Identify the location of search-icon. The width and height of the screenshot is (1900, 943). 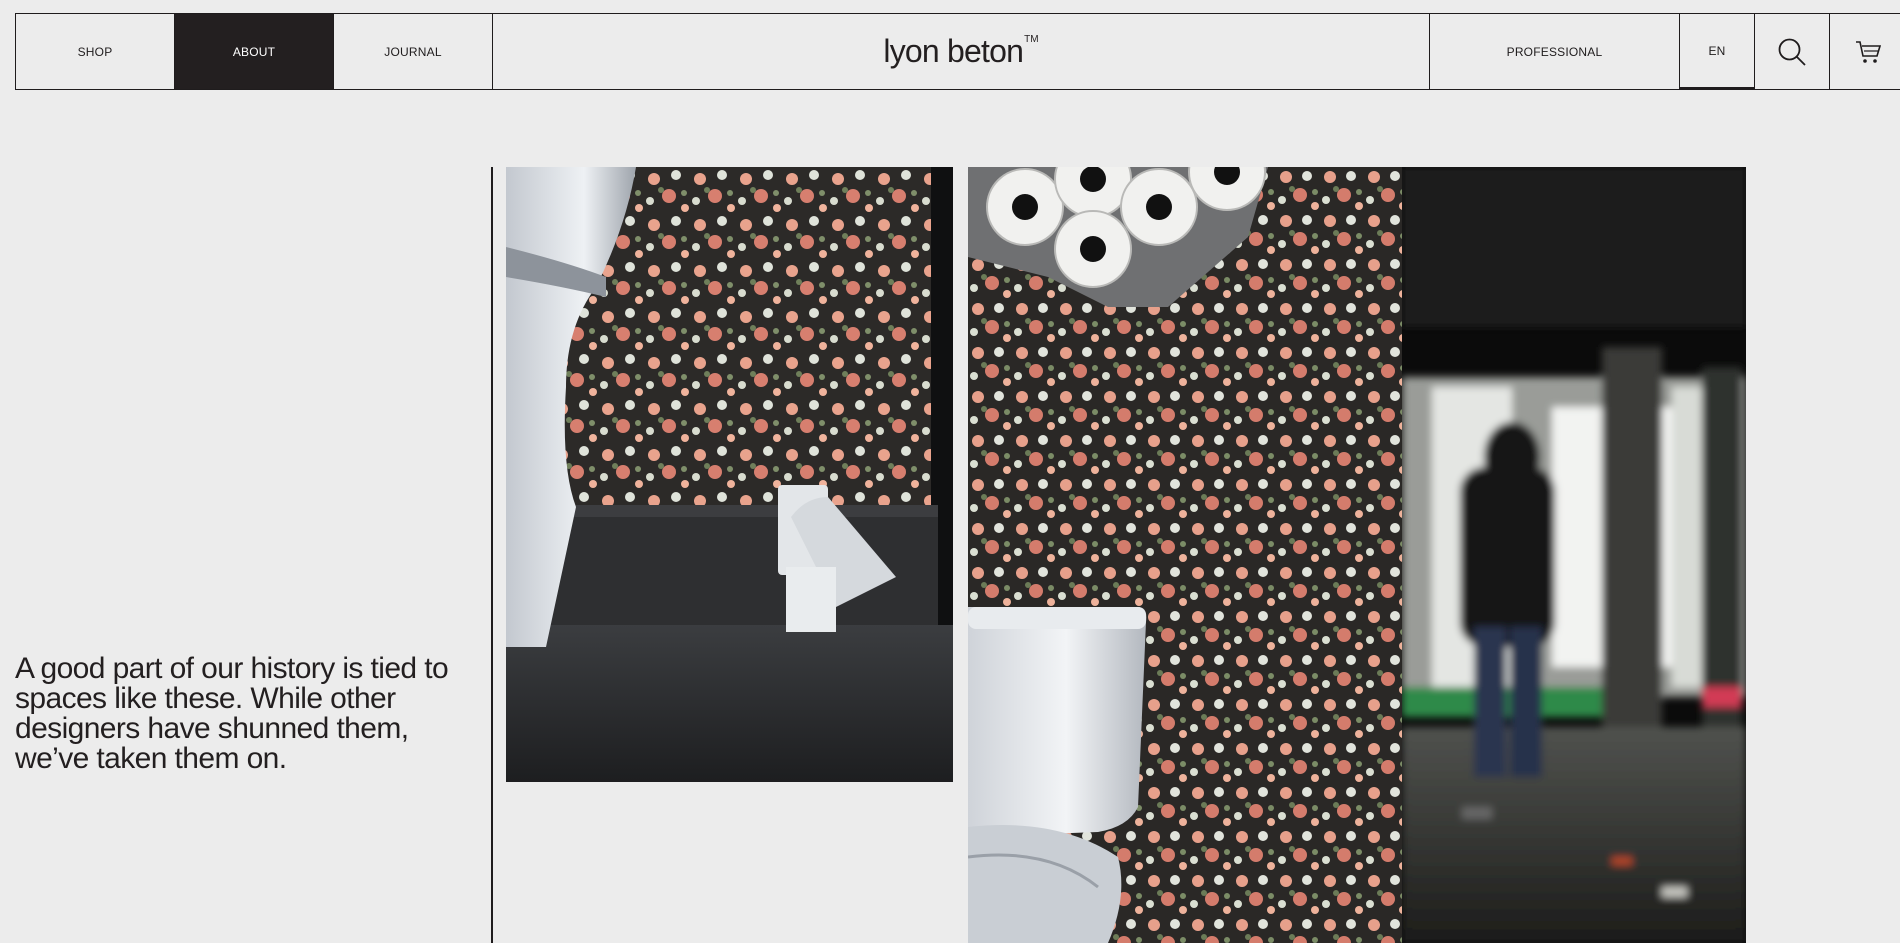
(1792, 52).